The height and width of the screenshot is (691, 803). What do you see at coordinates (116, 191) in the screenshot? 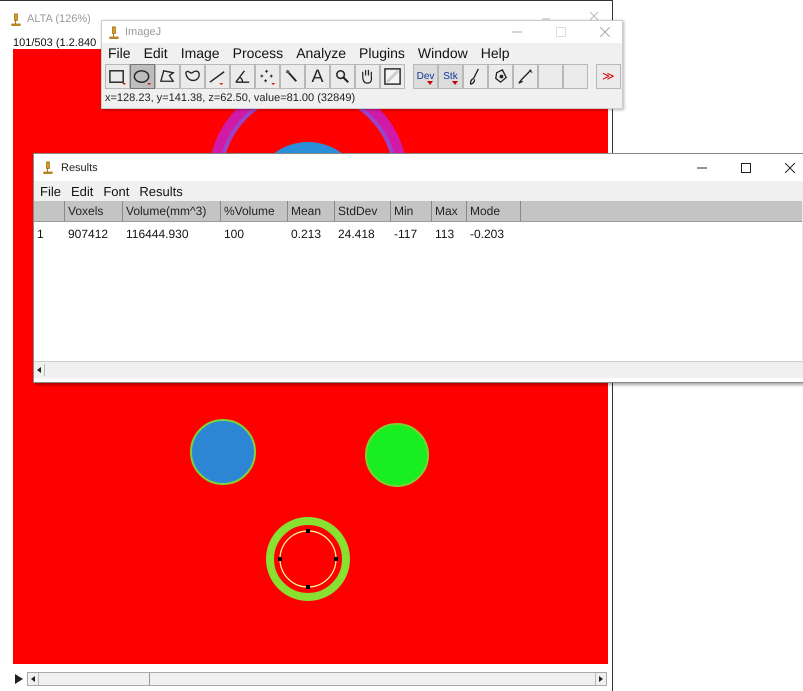
I see `menu-item: Font` at bounding box center [116, 191].